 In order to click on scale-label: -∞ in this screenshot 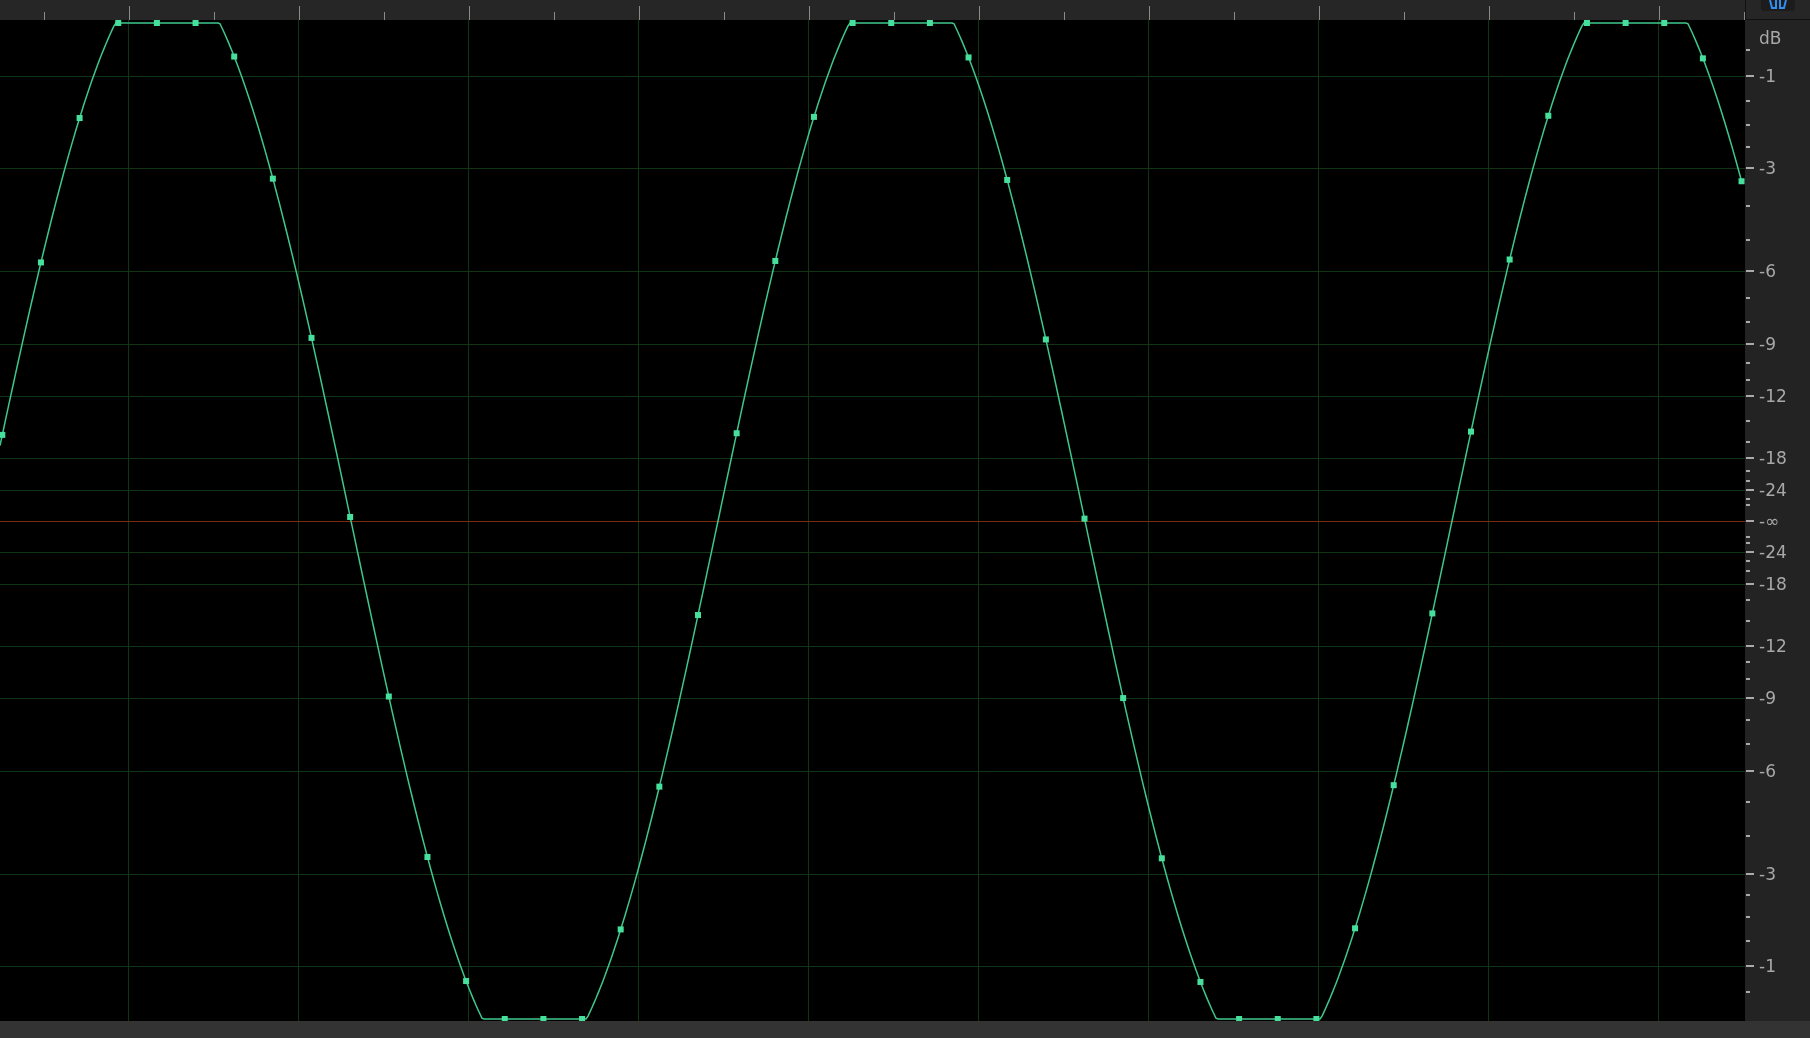, I will do `click(1769, 521)`.